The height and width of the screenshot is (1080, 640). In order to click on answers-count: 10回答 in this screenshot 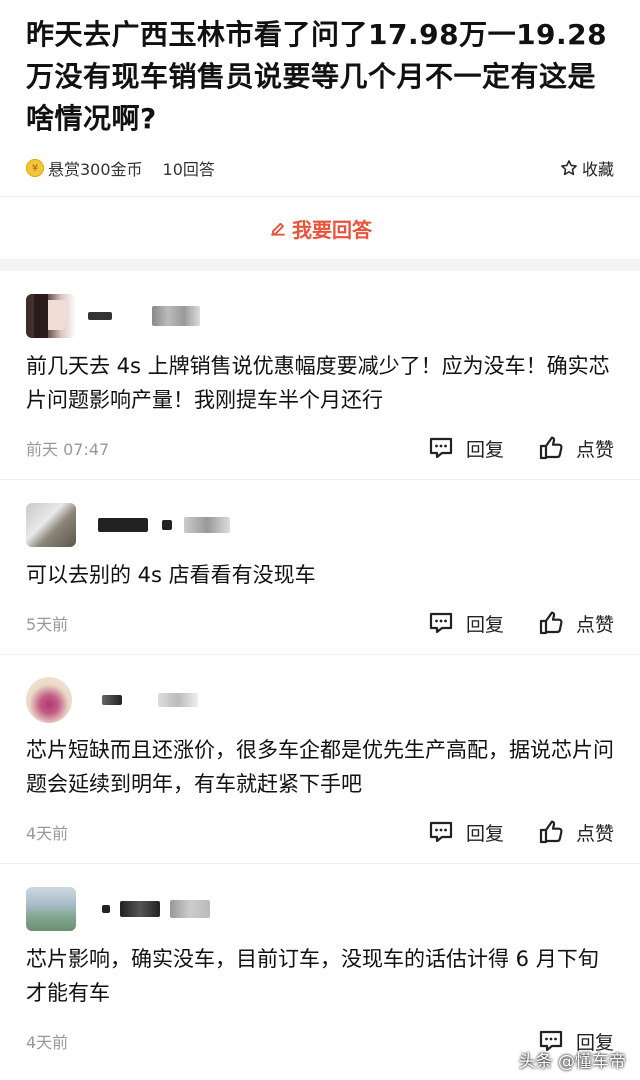, I will do `click(188, 169)`.